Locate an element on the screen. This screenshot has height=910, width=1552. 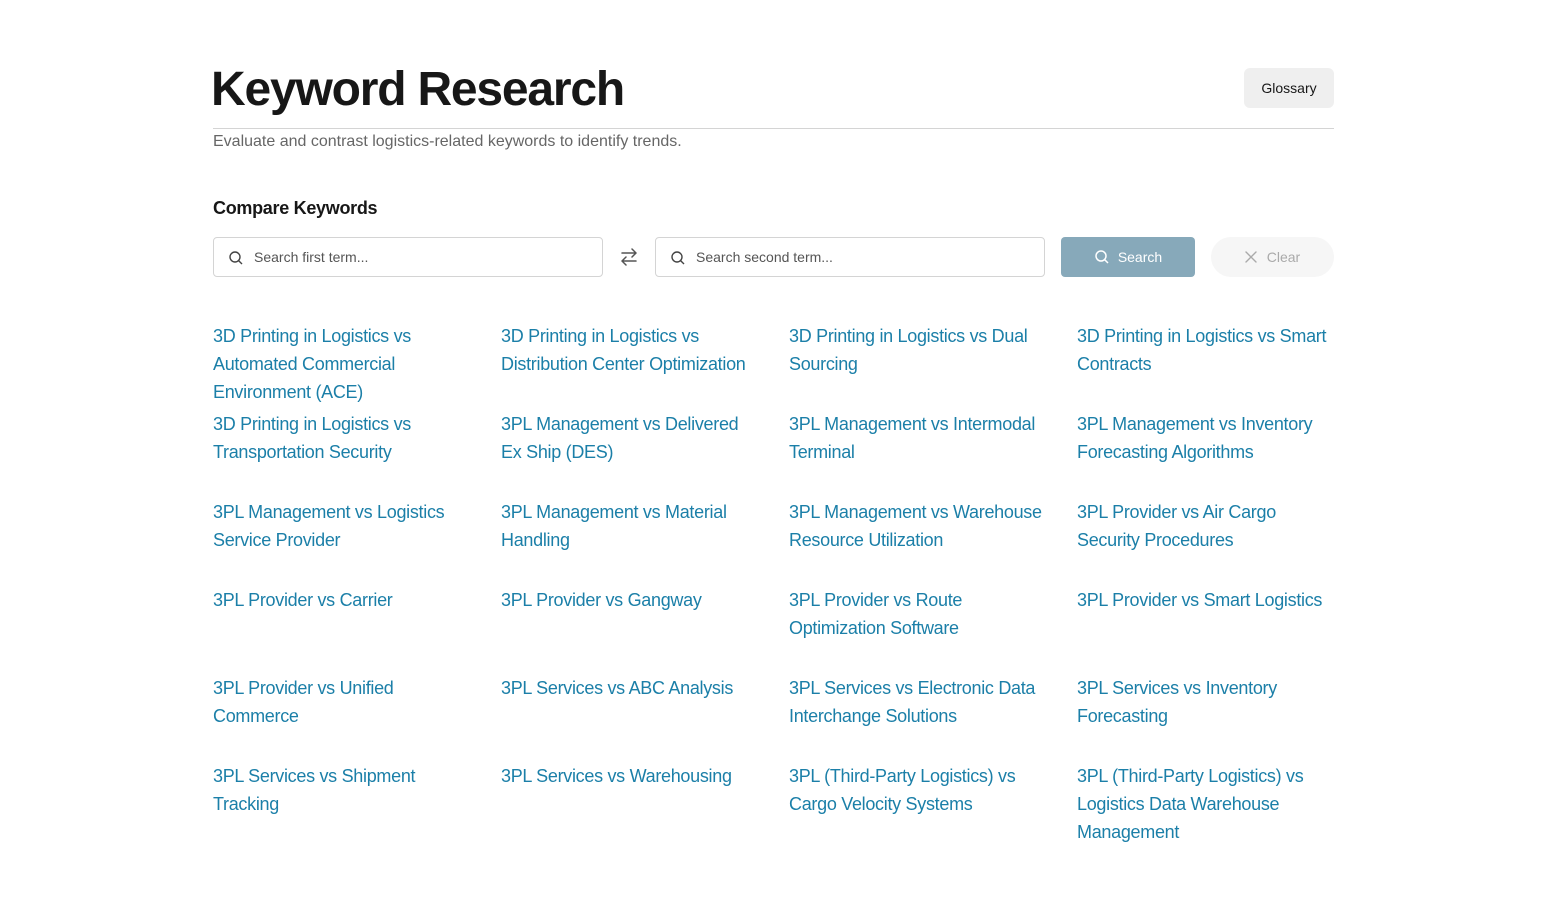
page-title: Keyword Research is located at coordinates (418, 89).